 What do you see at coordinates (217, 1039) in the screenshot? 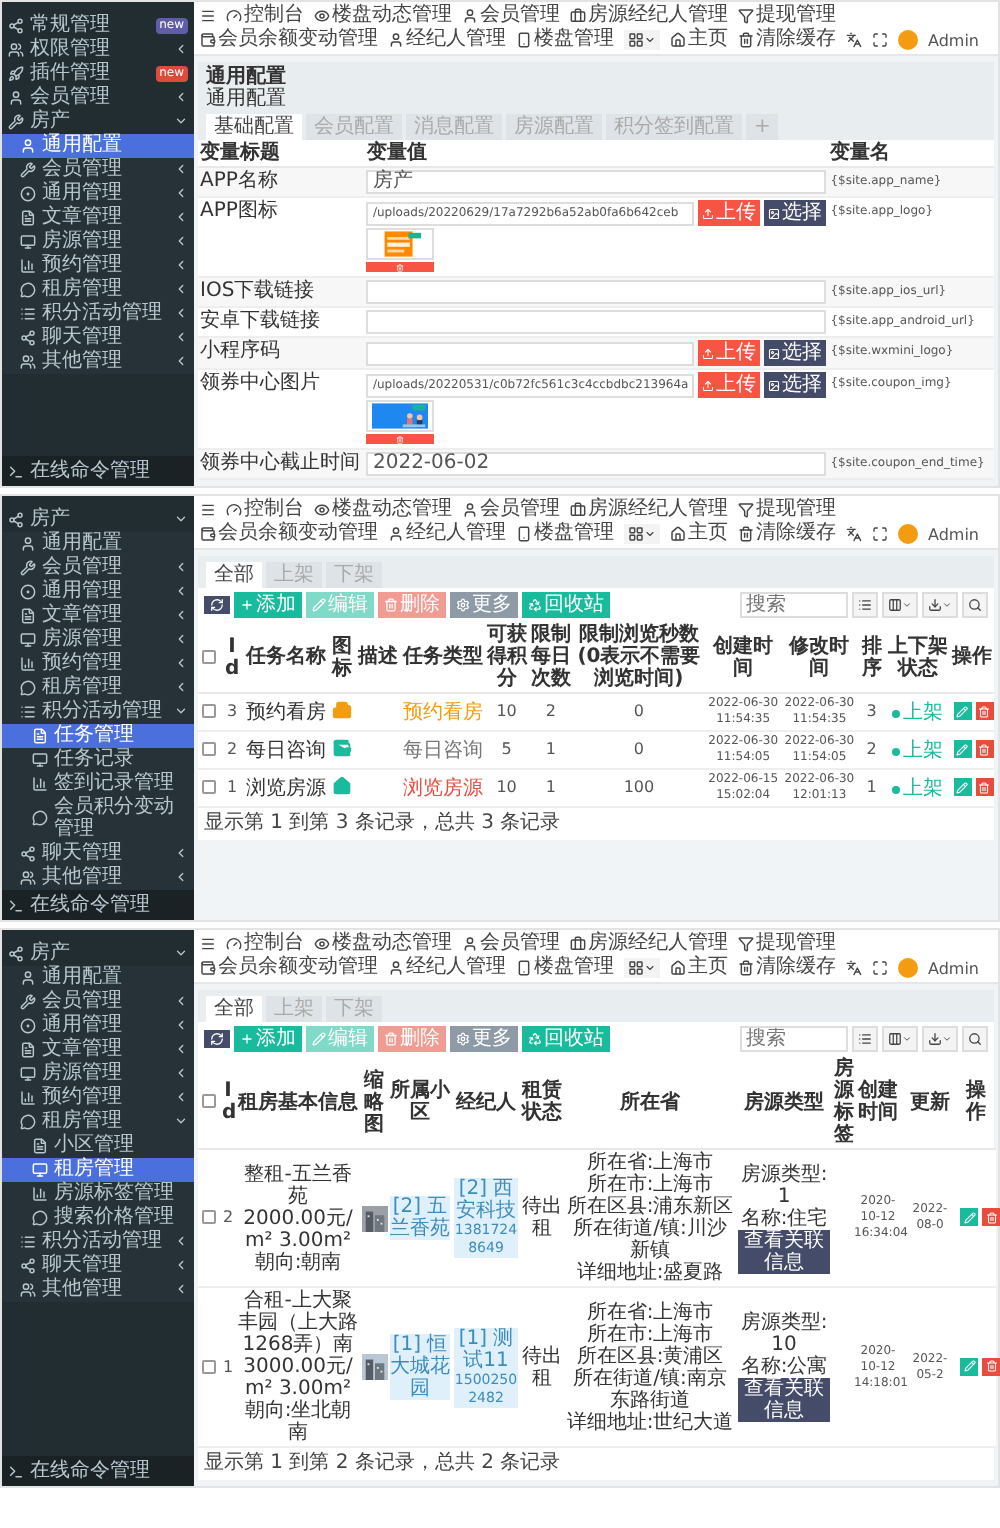
I see `refresh-button` at bounding box center [217, 1039].